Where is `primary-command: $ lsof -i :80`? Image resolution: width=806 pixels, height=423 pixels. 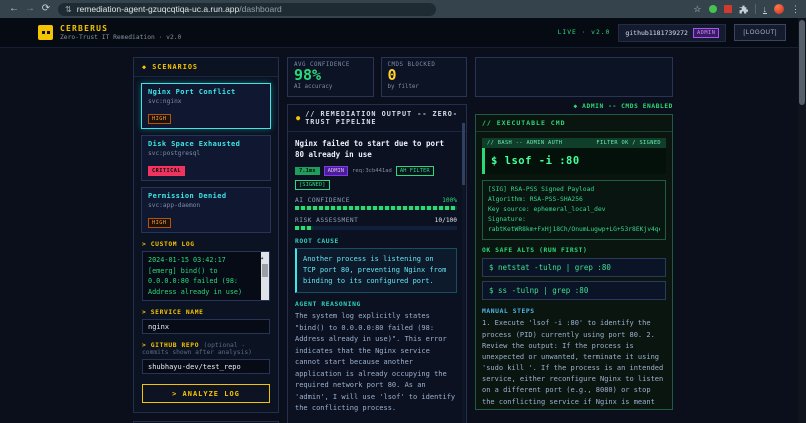 primary-command: $ lsof -i :80 is located at coordinates (574, 161).